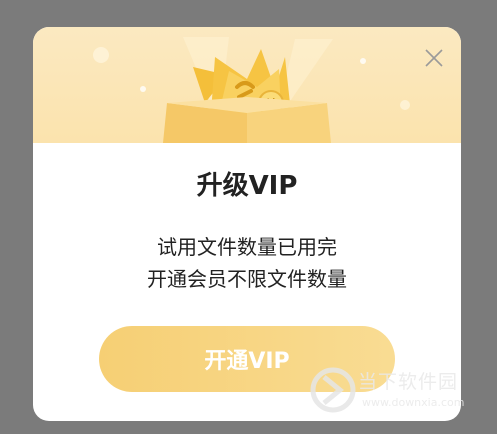 This screenshot has height=434, width=497. Describe the element at coordinates (408, 382) in the screenshot. I see `watermark-title: 当下软件园` at that location.